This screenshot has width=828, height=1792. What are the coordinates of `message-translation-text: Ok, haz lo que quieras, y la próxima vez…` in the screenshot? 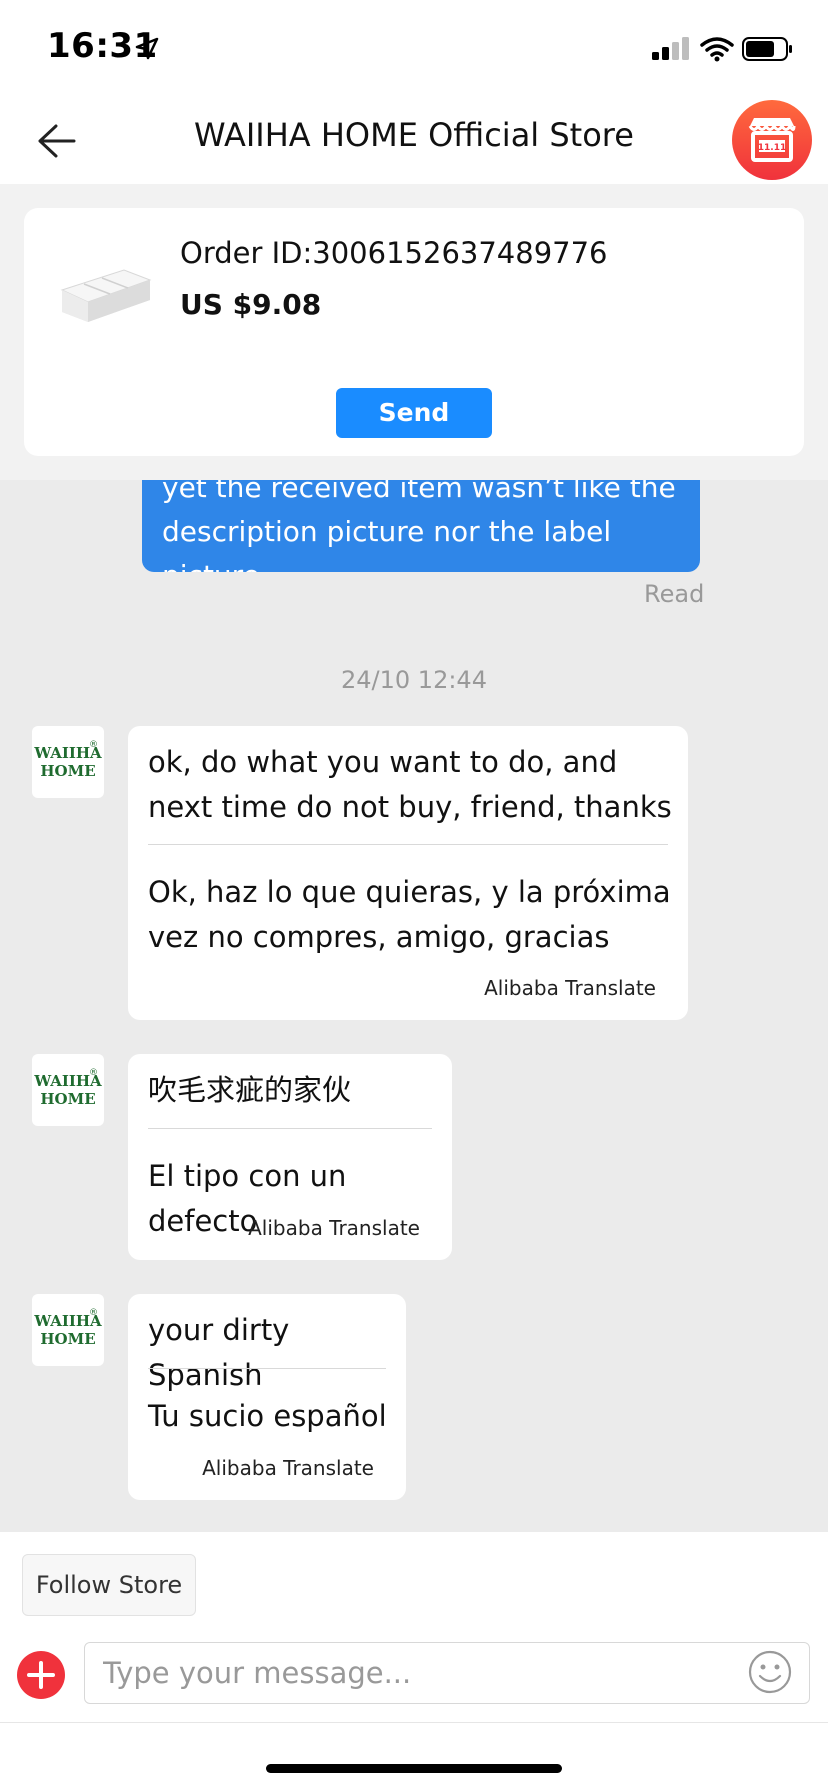 It's located at (409, 914).